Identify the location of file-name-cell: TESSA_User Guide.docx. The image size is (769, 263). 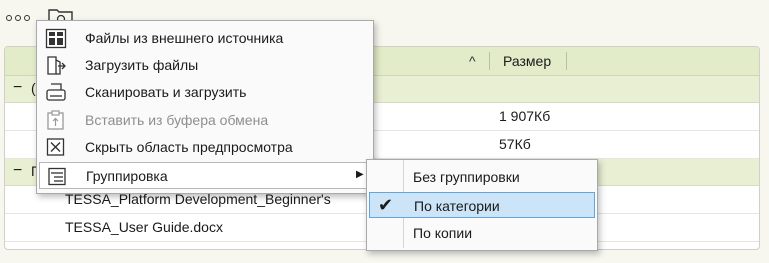
(144, 227).